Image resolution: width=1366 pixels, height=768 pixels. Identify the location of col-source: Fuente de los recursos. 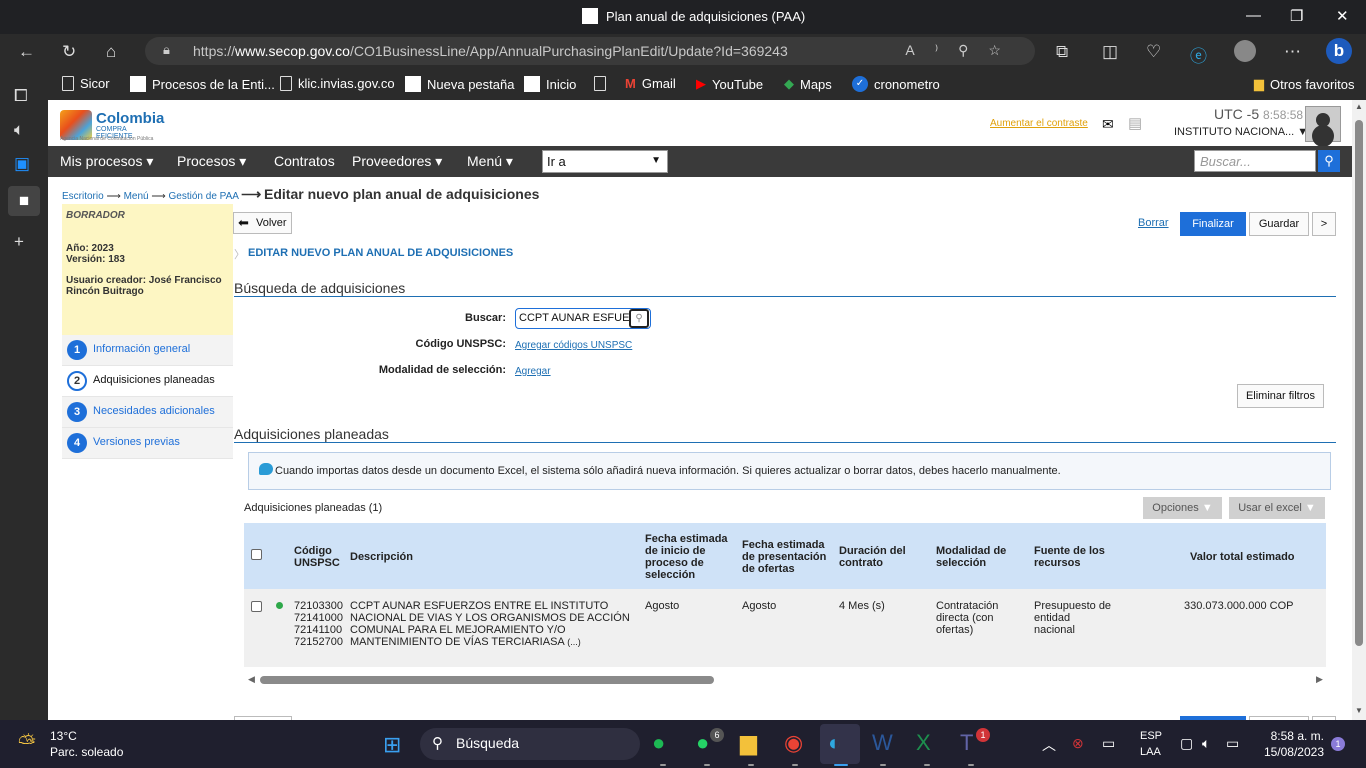
(1074, 557).